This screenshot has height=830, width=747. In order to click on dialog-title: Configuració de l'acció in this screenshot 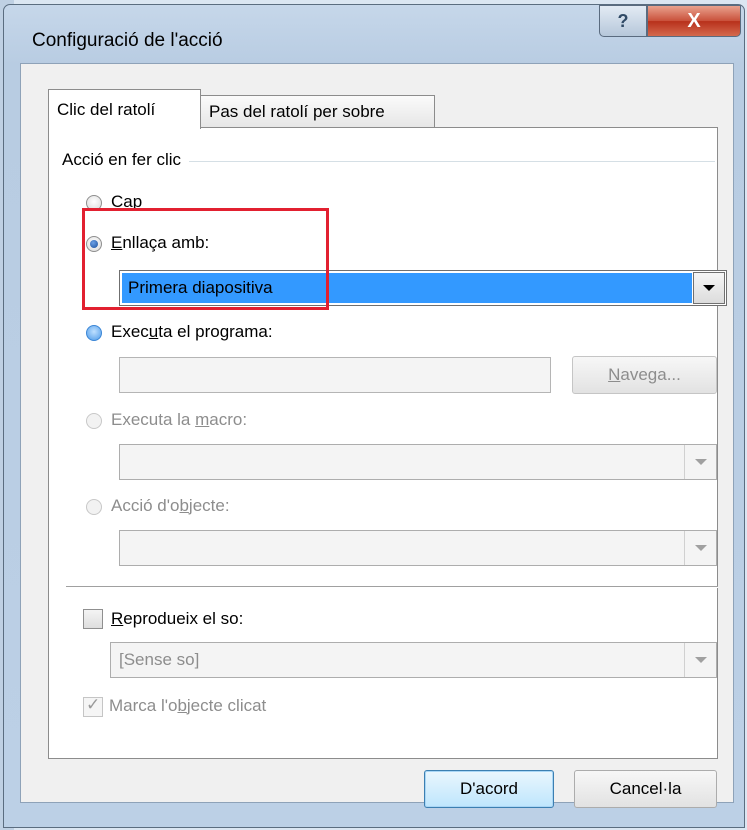, I will do `click(127, 40)`.